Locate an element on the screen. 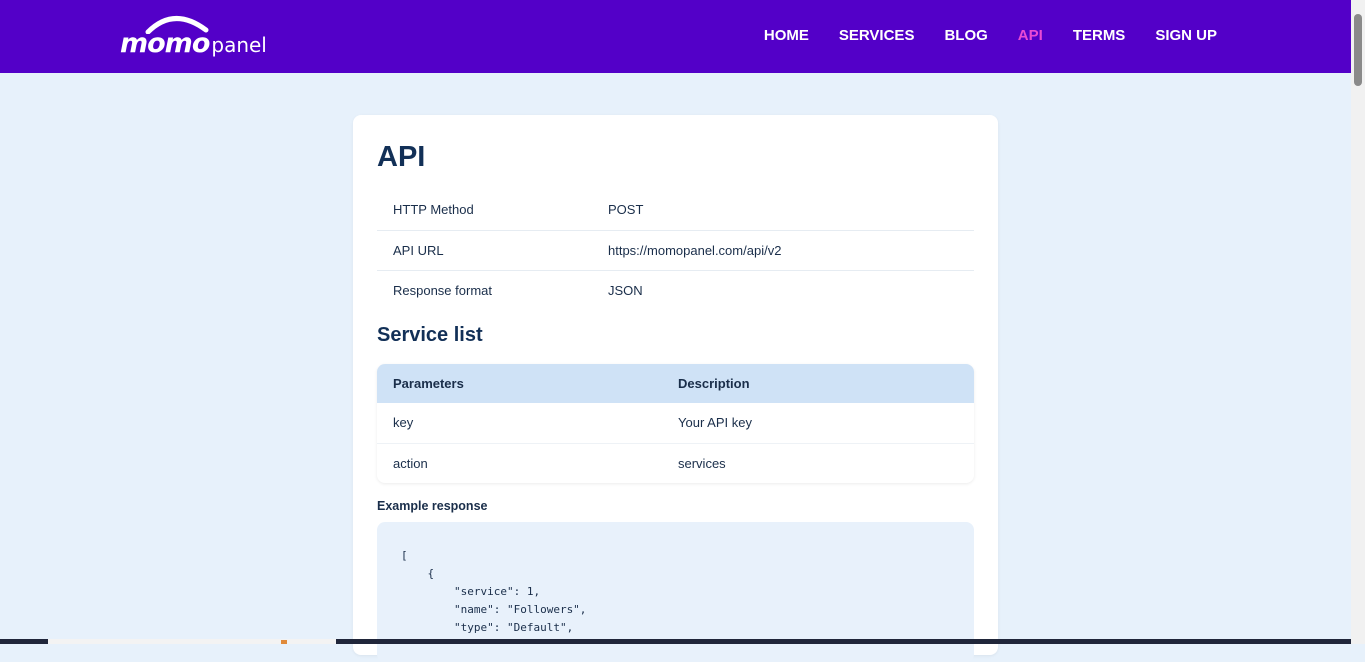  table-row: action services is located at coordinates (675, 463).